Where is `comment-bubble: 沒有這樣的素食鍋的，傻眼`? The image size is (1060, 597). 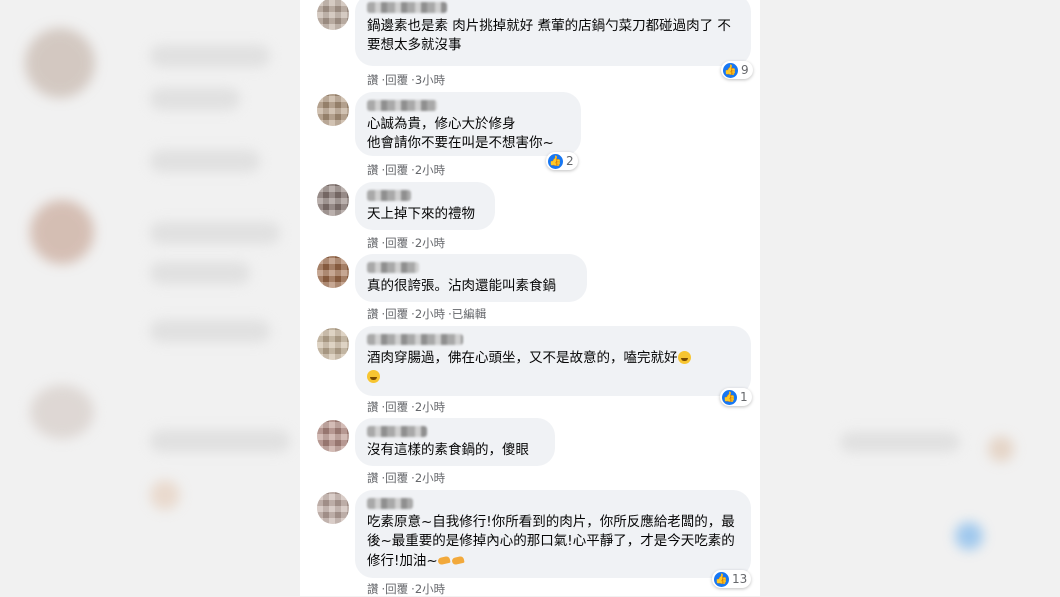 comment-bubble: 沒有這樣的素食鍋的，傻眼 is located at coordinates (455, 442).